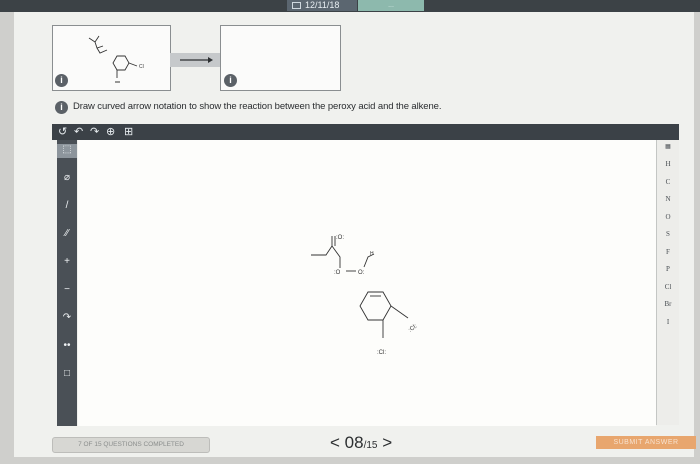  Describe the element at coordinates (387, 442) in the screenshot. I see `next-question-button: >` at that location.